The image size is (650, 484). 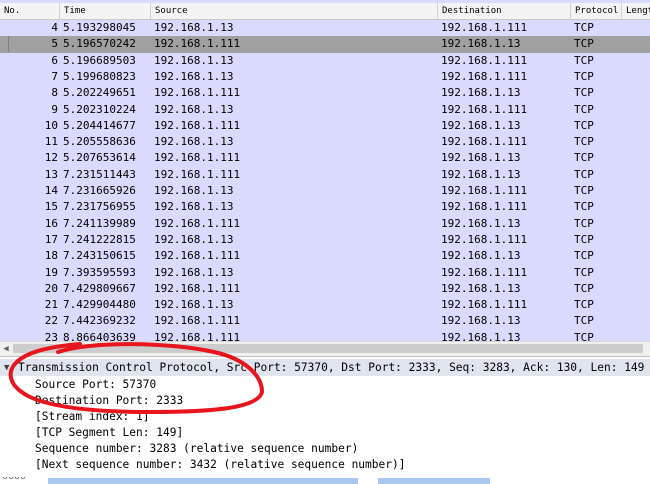 I want to click on column-destination: Destination, so click(x=504, y=11).